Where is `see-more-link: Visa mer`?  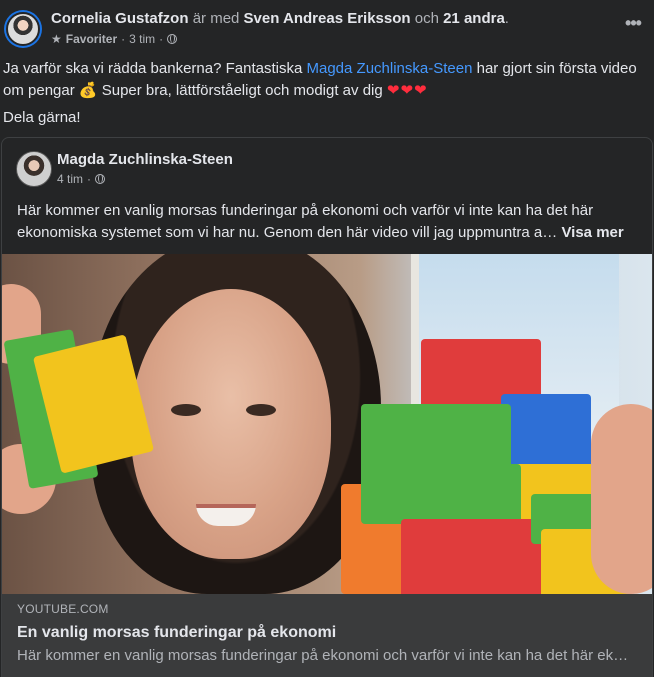 see-more-link: Visa mer is located at coordinates (592, 232).